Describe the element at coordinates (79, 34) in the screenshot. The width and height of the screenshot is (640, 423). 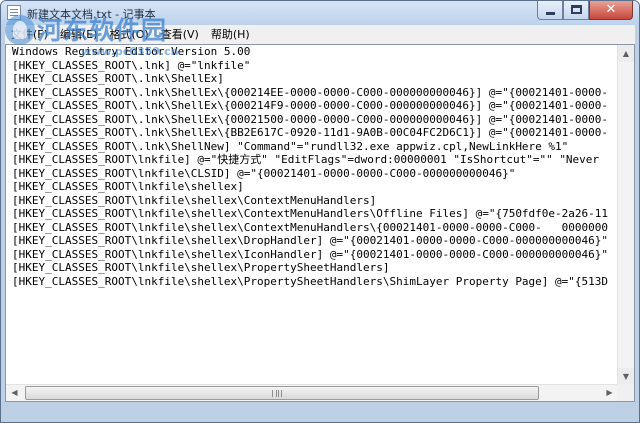
I see `menu-edit: 编辑(E)` at that location.